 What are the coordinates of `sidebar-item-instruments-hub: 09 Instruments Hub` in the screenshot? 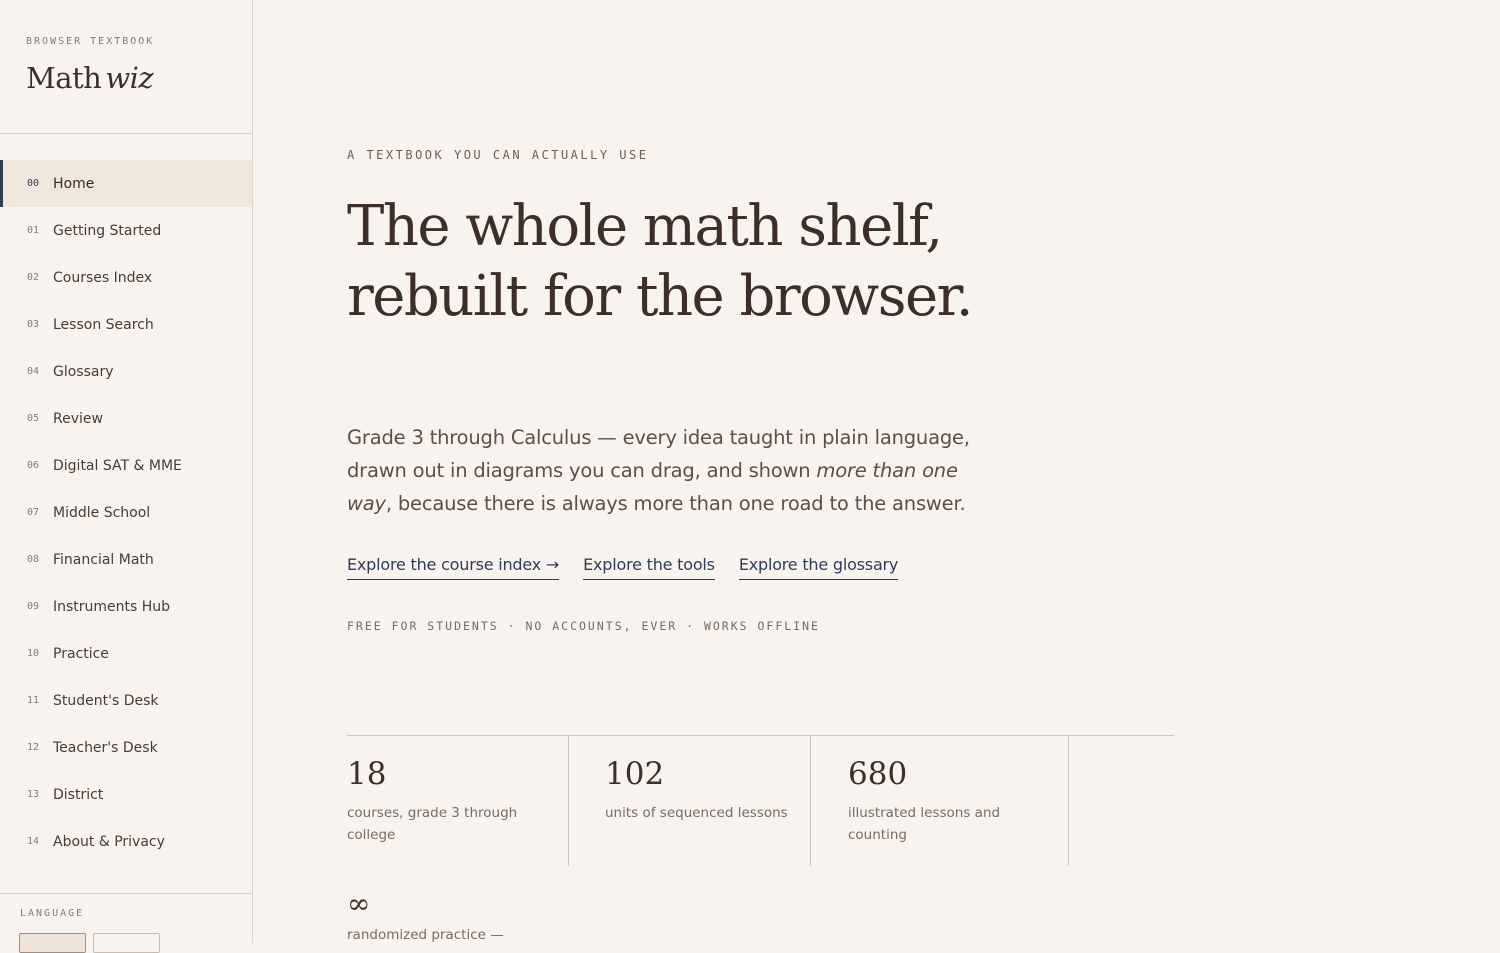 It's located at (126, 606).